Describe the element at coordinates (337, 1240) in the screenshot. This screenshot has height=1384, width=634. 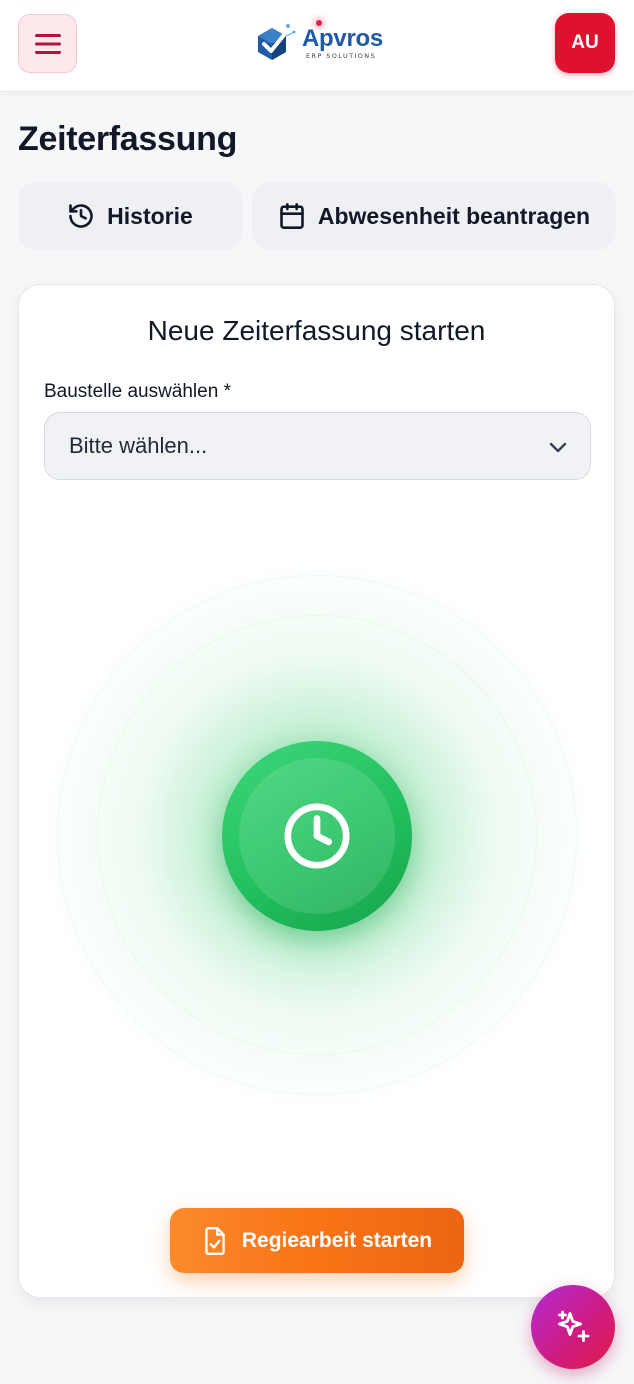
I see `start-regie-label: Regiearbeit starten` at that location.